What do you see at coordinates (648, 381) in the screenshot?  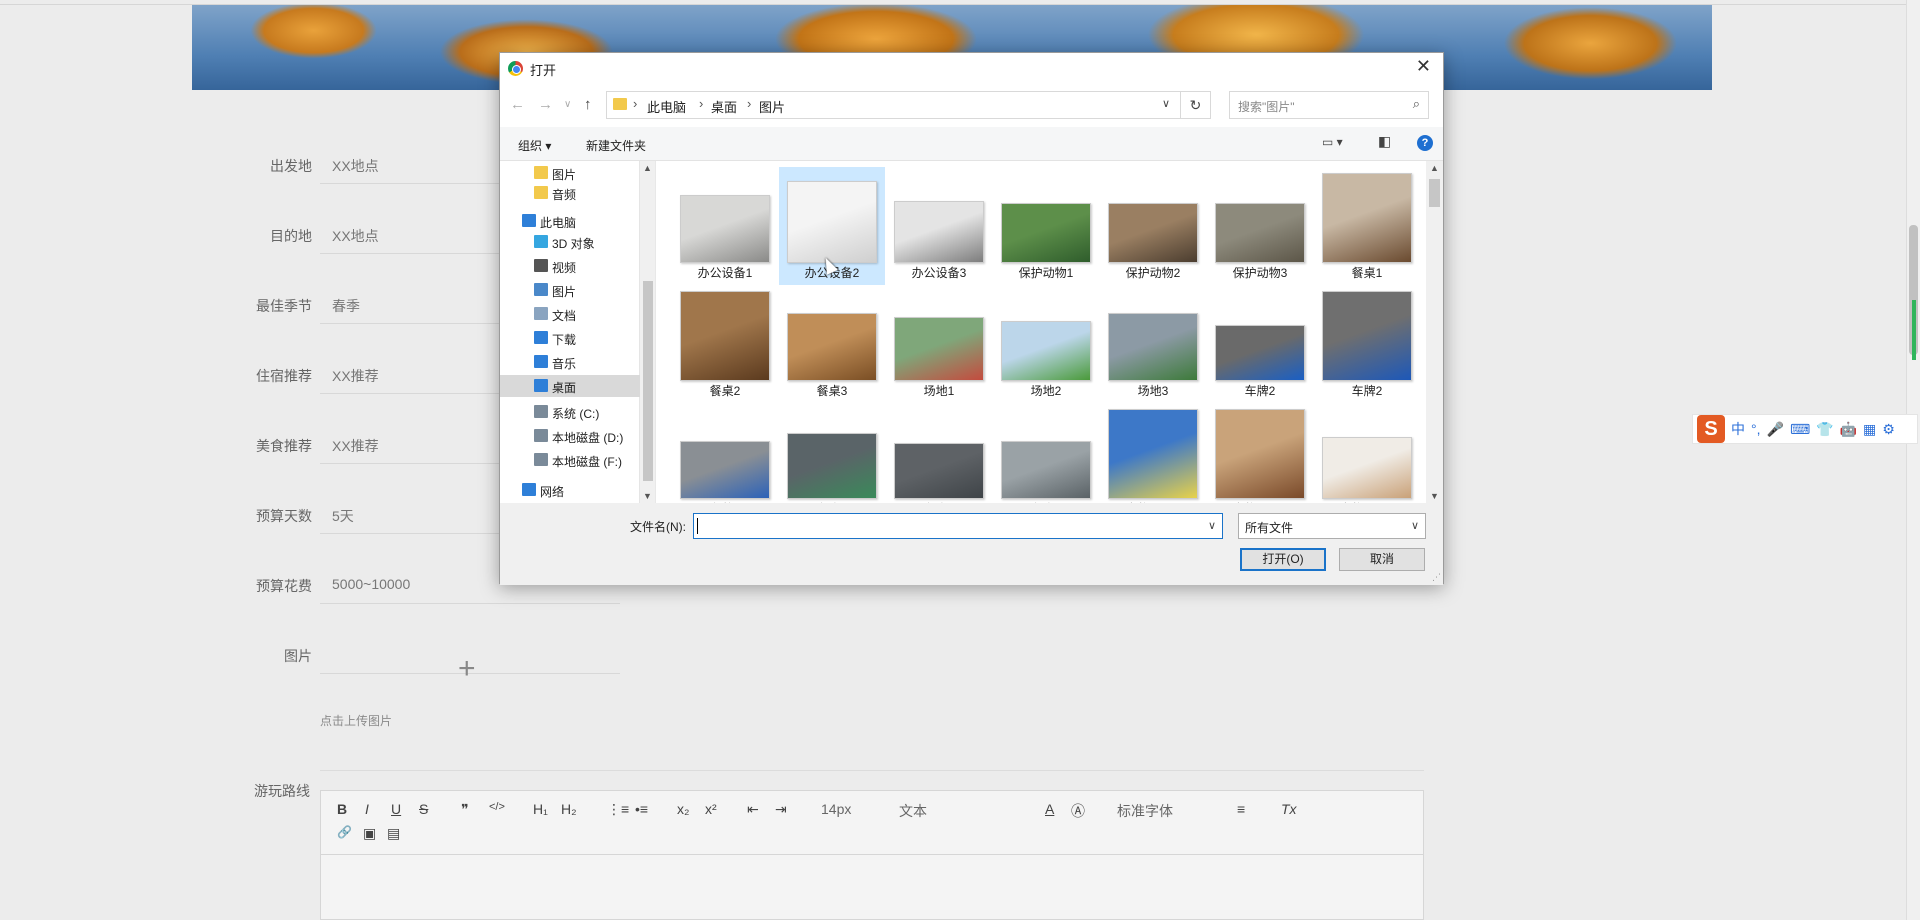 I see `nav-scroll-thumb` at bounding box center [648, 381].